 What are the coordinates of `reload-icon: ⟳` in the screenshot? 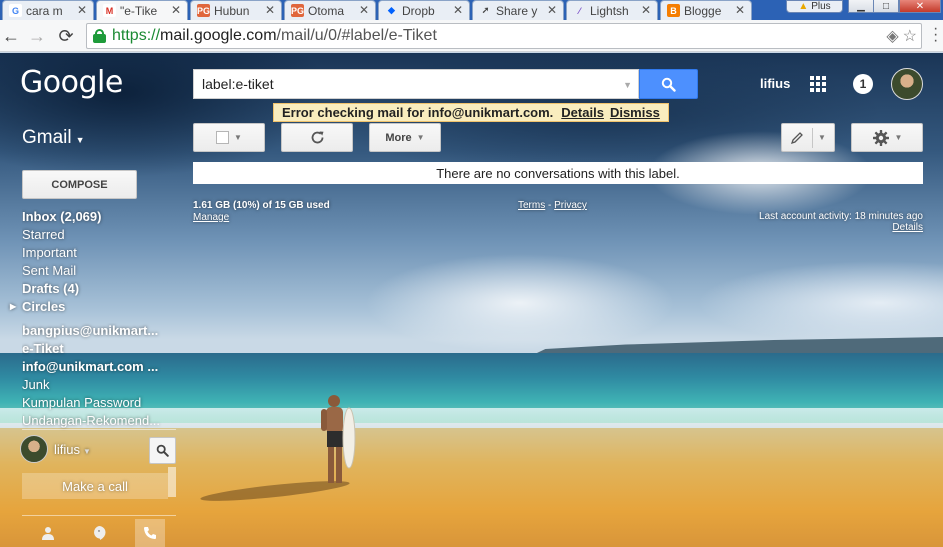 It's located at (66, 36).